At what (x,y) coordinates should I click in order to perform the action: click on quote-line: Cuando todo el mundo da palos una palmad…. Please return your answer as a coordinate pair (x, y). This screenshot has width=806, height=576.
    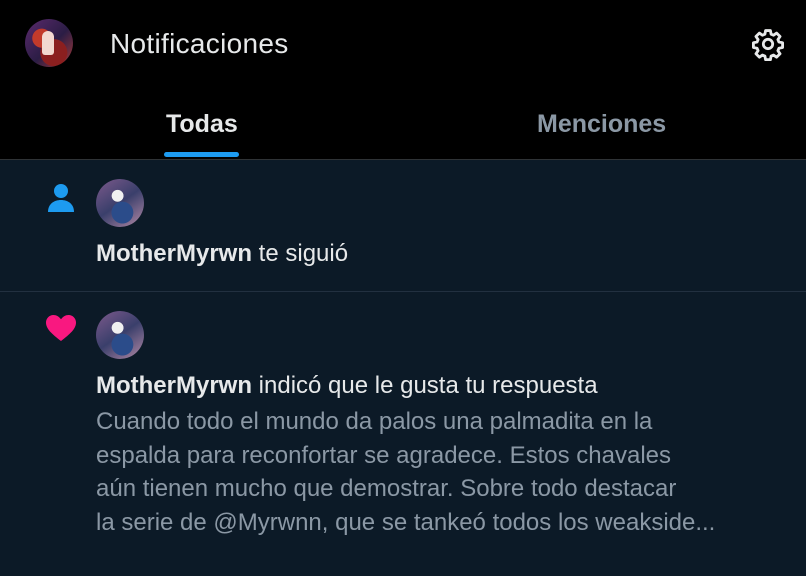
    Looking at the image, I should click on (374, 421).